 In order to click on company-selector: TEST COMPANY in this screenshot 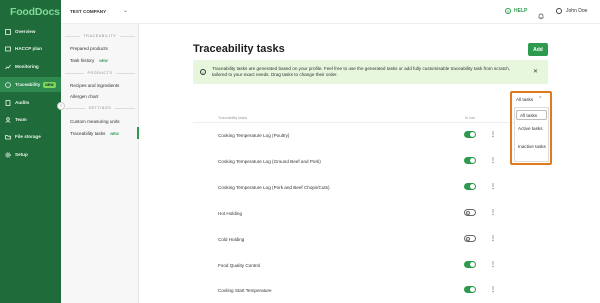, I will do `click(88, 11)`.